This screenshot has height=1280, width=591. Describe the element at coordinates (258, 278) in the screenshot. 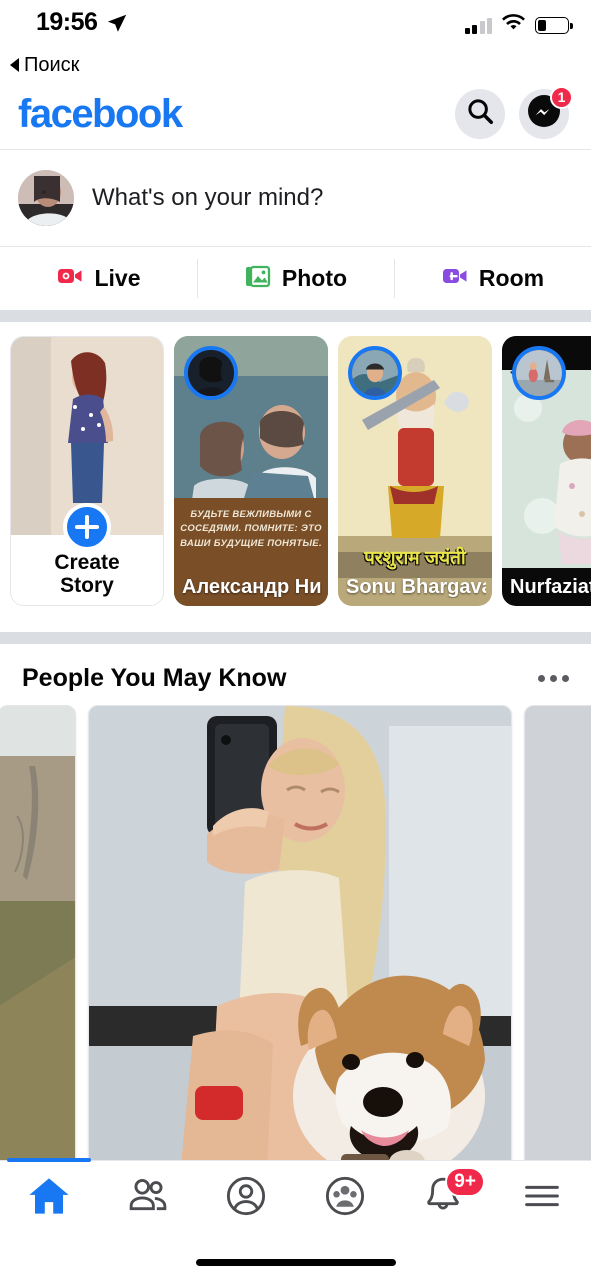

I see `photo-icon` at that location.